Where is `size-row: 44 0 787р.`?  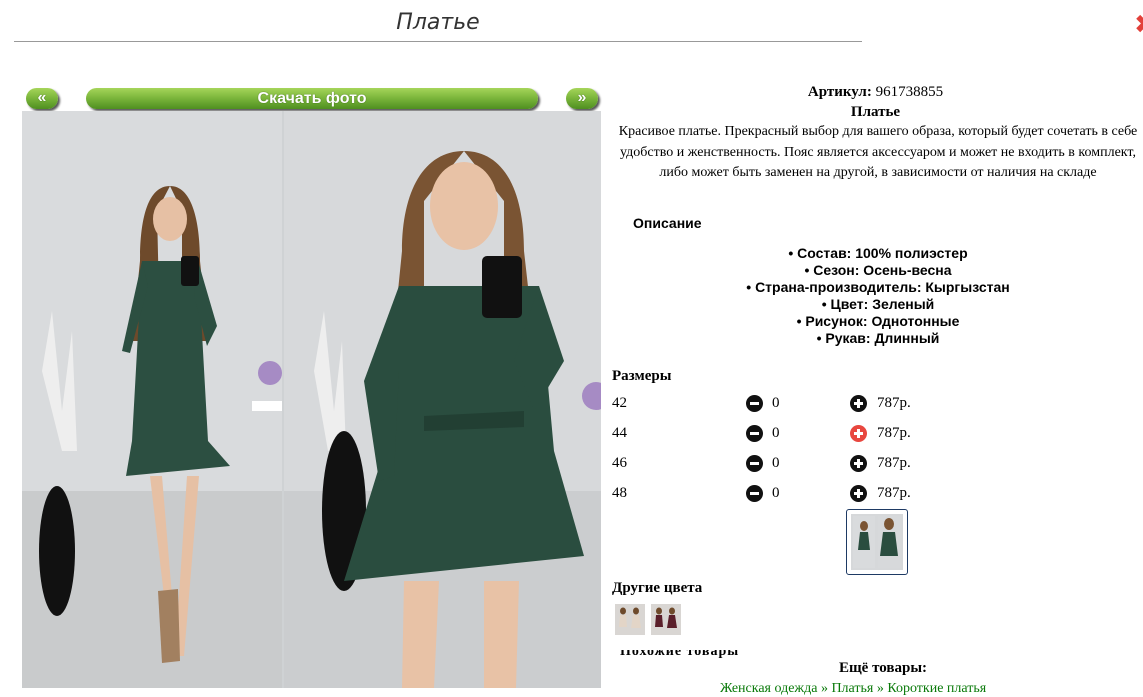 size-row: 44 0 787р. is located at coordinates (762, 434).